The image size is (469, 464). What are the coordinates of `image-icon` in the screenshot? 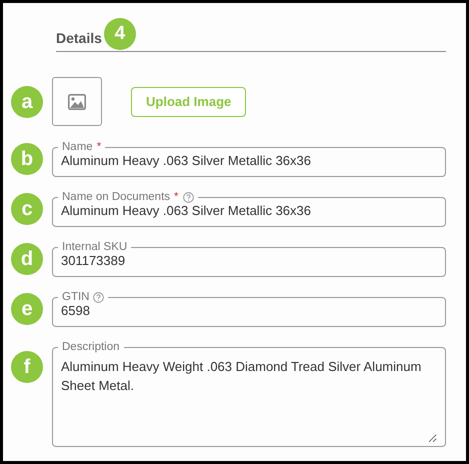 It's located at (77, 102).